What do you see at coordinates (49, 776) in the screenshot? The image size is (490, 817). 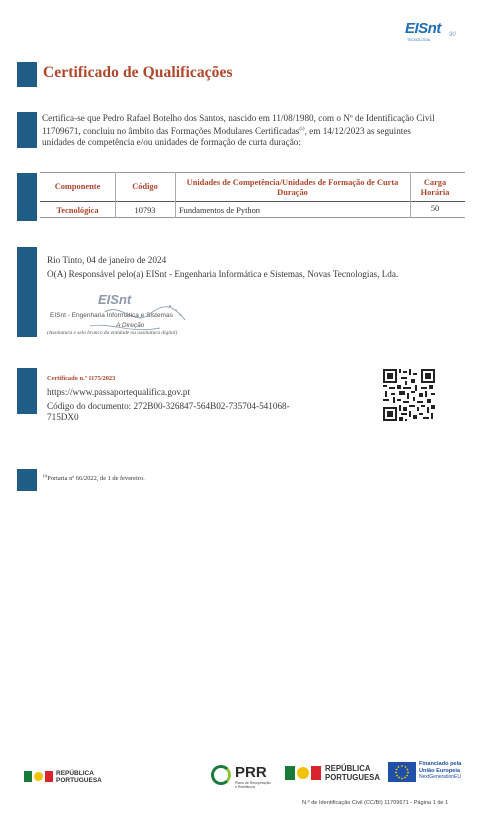 I see `flag-red-icon` at bounding box center [49, 776].